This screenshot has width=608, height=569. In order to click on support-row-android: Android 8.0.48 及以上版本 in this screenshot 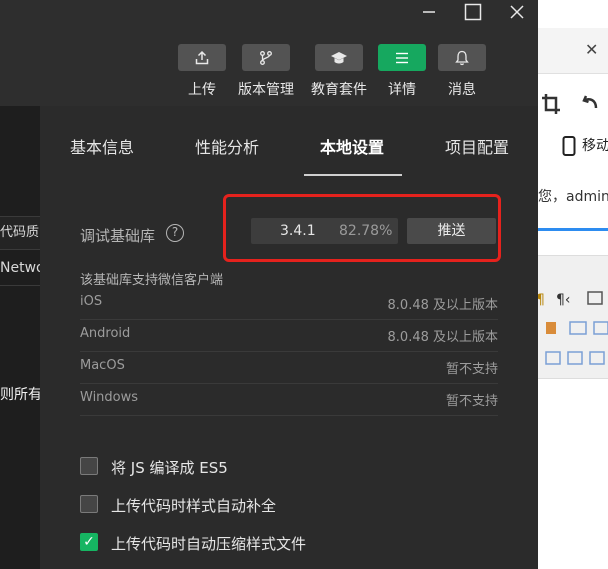, I will do `click(289, 336)`.